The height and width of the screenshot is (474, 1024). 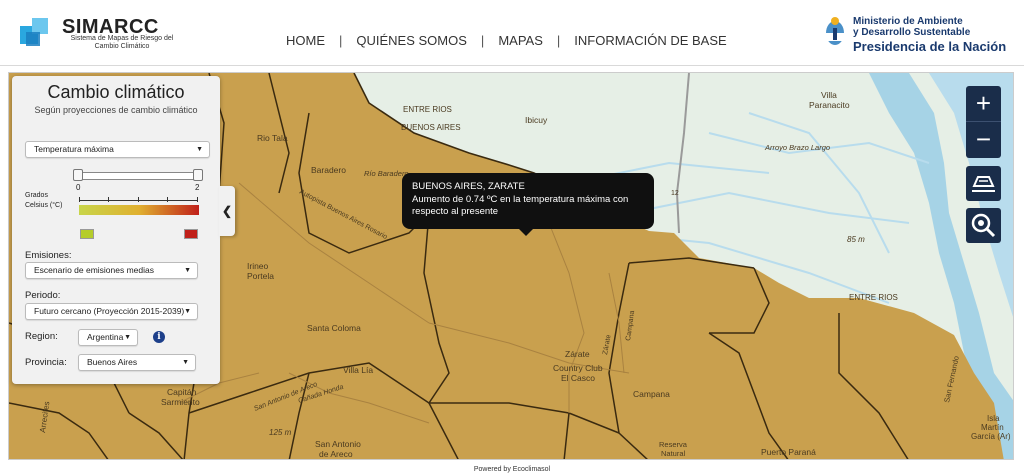 What do you see at coordinates (78, 175) in the screenshot?
I see `range-slider-min-handle` at bounding box center [78, 175].